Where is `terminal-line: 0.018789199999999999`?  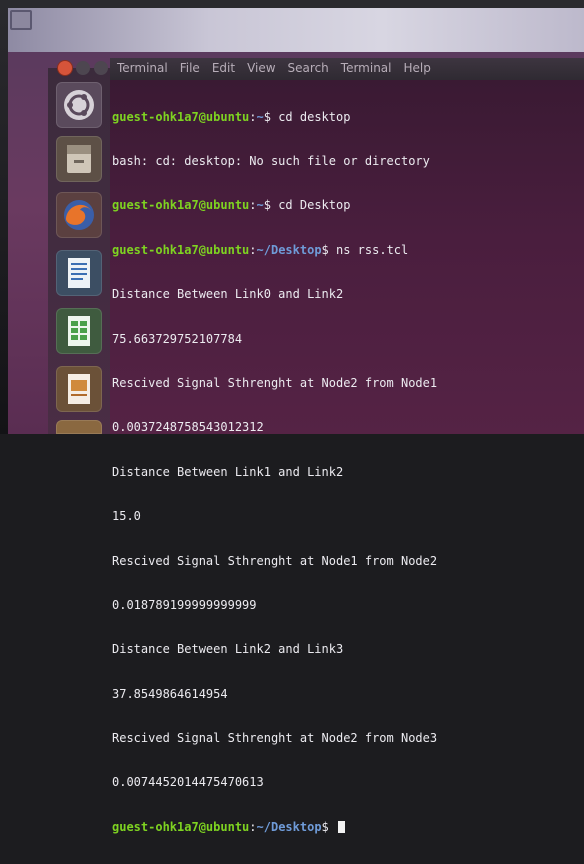 terminal-line: 0.018789199999999999 is located at coordinates (184, 604).